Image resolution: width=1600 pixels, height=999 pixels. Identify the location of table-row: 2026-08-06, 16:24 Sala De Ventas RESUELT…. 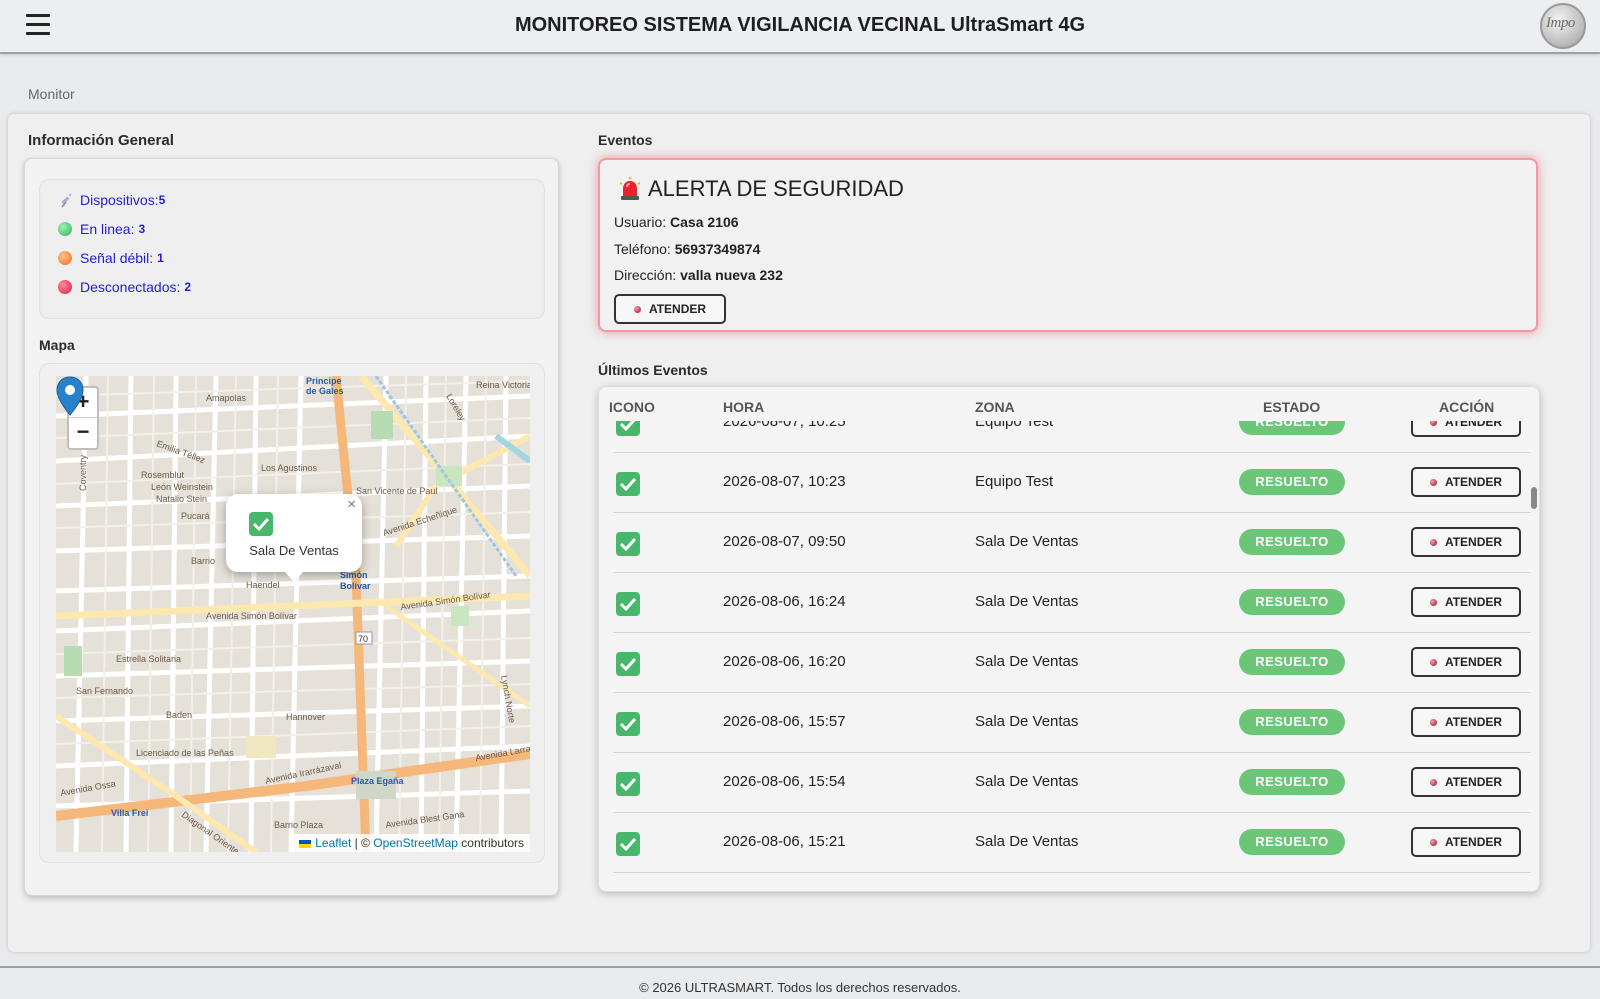
(1072, 603).